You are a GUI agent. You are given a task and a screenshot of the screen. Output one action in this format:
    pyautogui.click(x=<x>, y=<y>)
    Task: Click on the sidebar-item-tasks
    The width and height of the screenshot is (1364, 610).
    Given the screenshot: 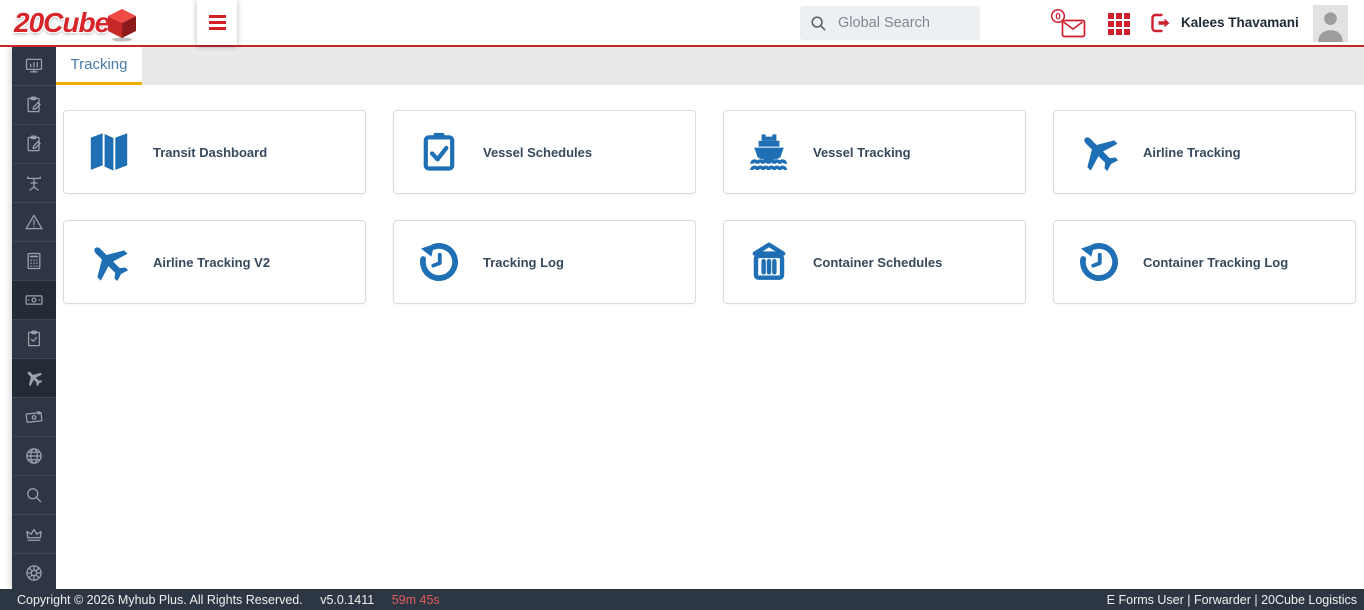 What is the action you would take?
    pyautogui.click(x=34, y=338)
    